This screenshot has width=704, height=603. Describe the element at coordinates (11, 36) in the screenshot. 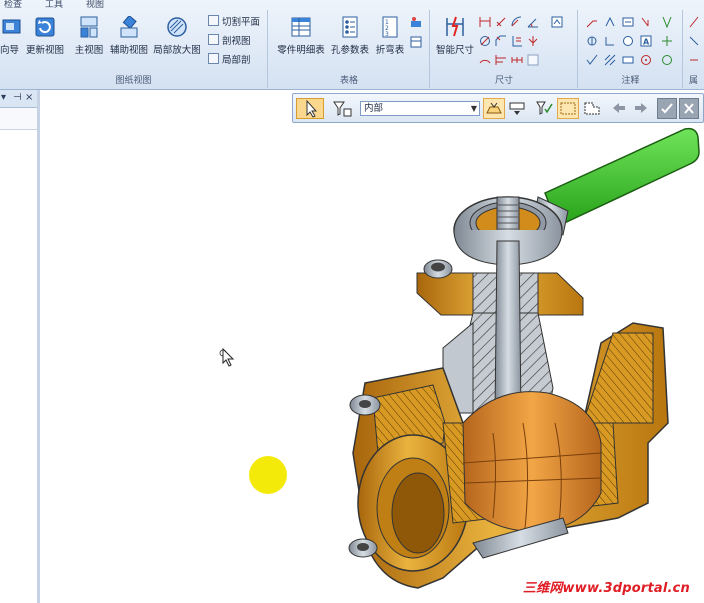

I see `view-wizard-button: 视图向导` at that location.